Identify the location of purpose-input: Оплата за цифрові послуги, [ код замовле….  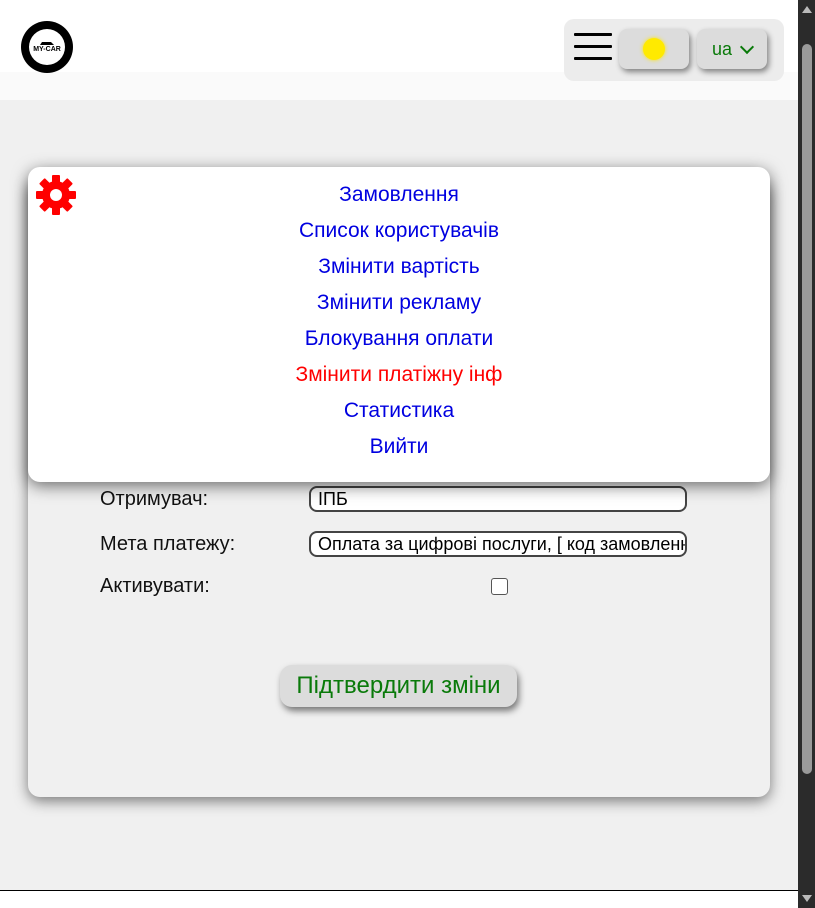
(498, 544).